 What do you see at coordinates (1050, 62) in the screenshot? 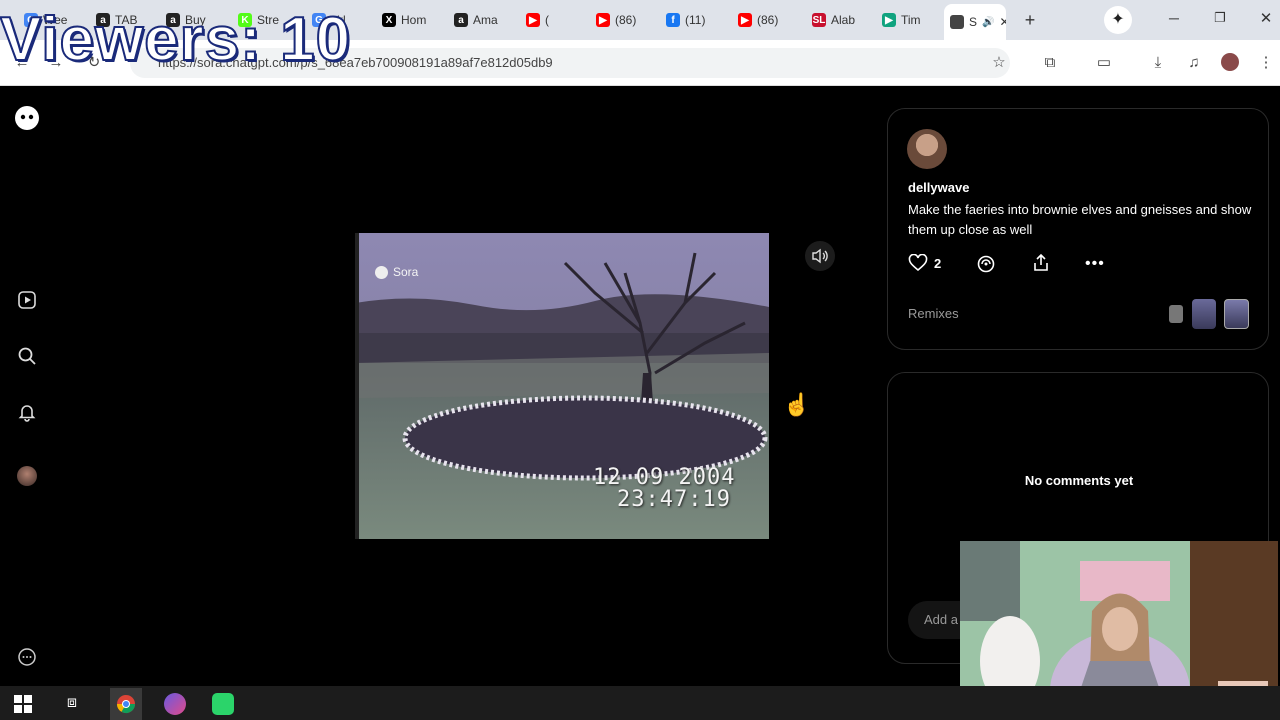
I see `extensions-icon: ⧉` at bounding box center [1050, 62].